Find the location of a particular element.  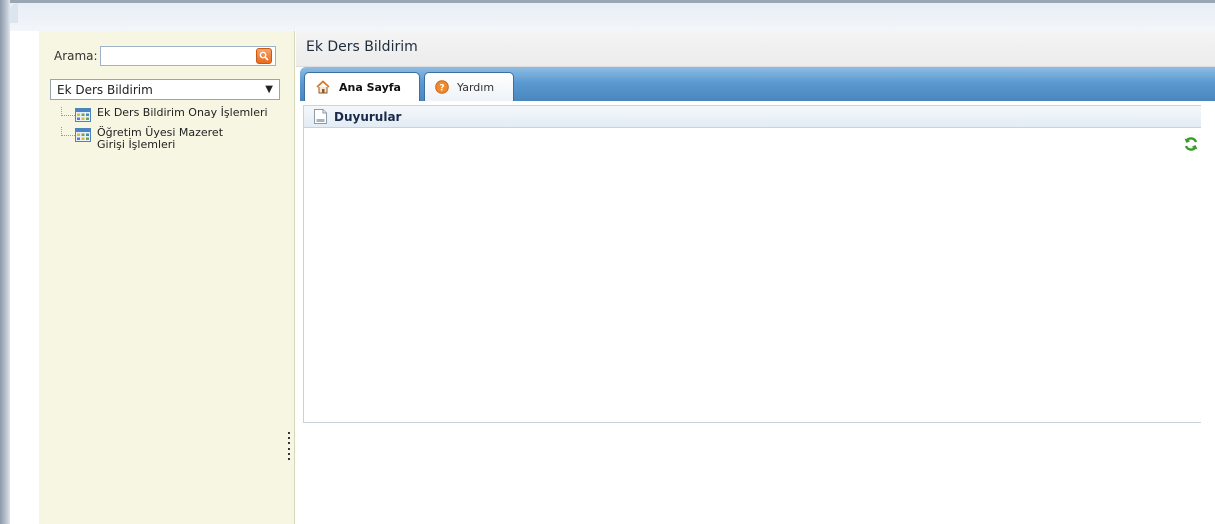

help-icon: ? is located at coordinates (442, 87).